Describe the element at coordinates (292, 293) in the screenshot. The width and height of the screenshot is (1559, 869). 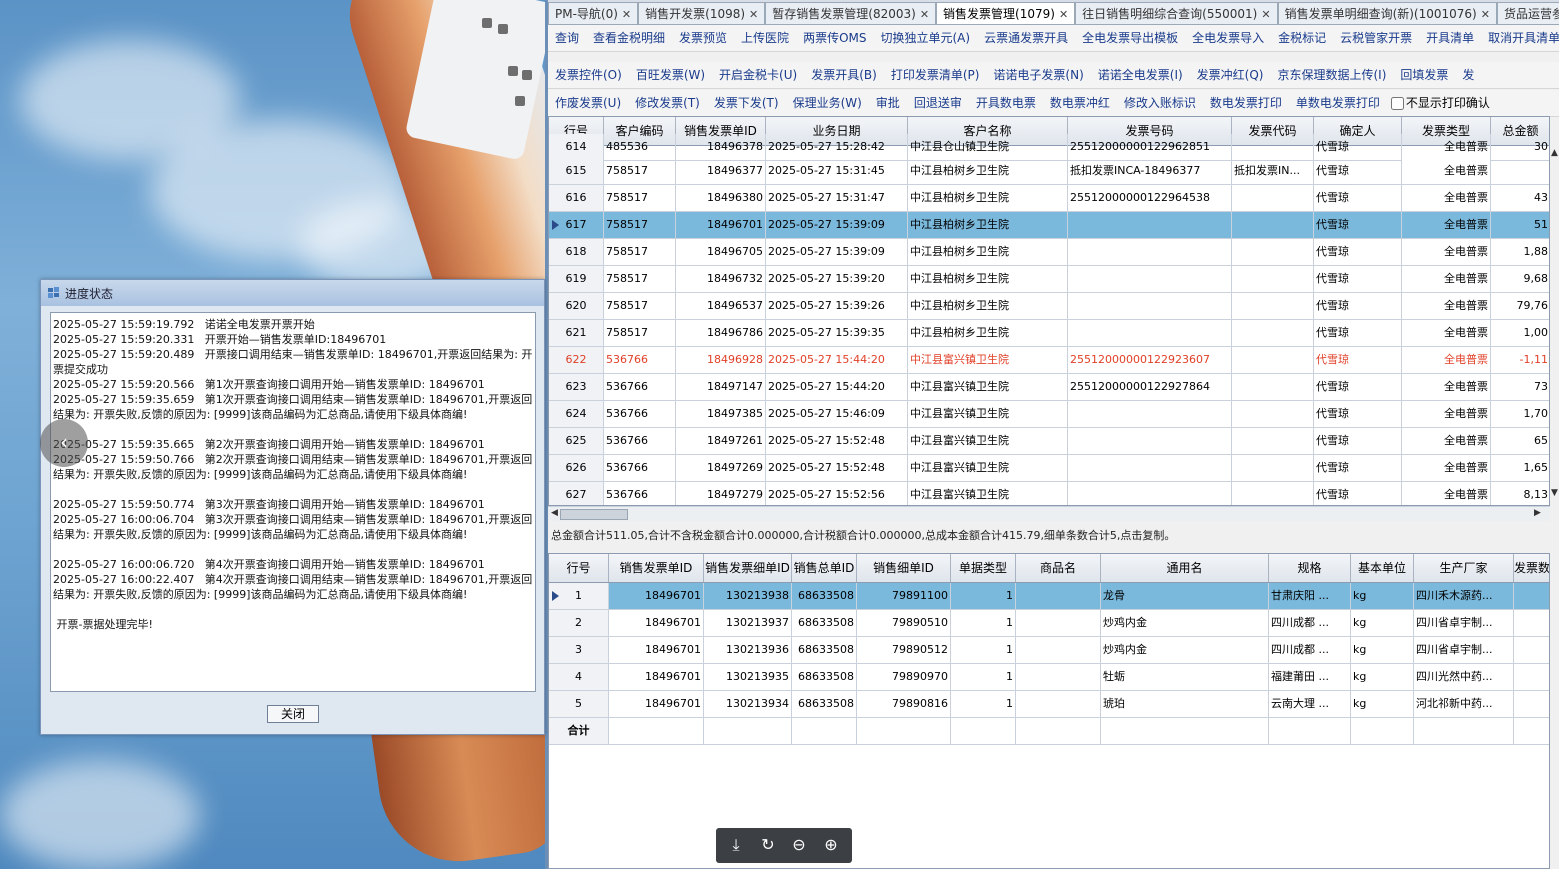
I see `dialog-title-bar: 进度状态` at that location.